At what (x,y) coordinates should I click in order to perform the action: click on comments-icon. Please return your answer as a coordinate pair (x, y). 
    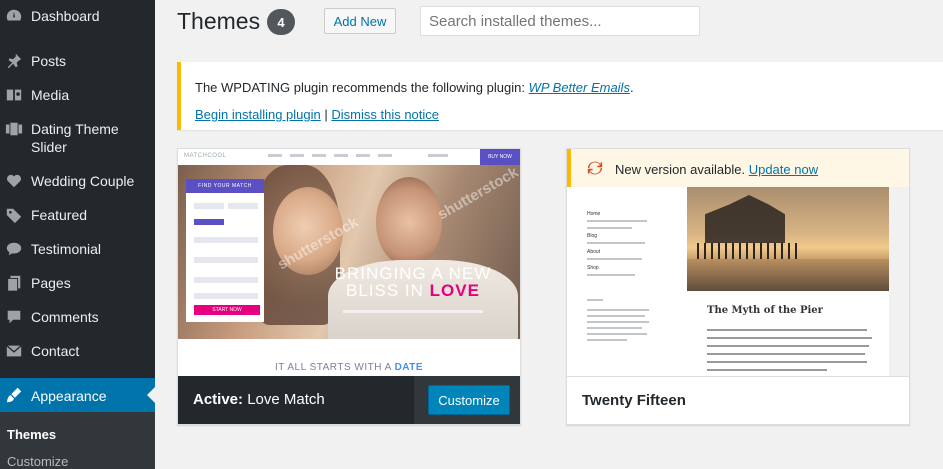
    Looking at the image, I should click on (14, 317).